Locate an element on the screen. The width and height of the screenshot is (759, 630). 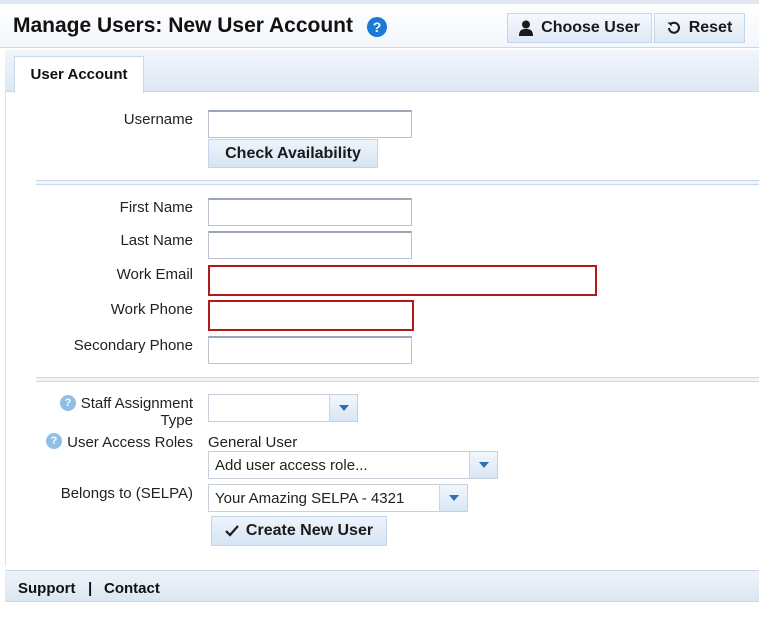
choose-user-label: Choose User is located at coordinates (590, 27).